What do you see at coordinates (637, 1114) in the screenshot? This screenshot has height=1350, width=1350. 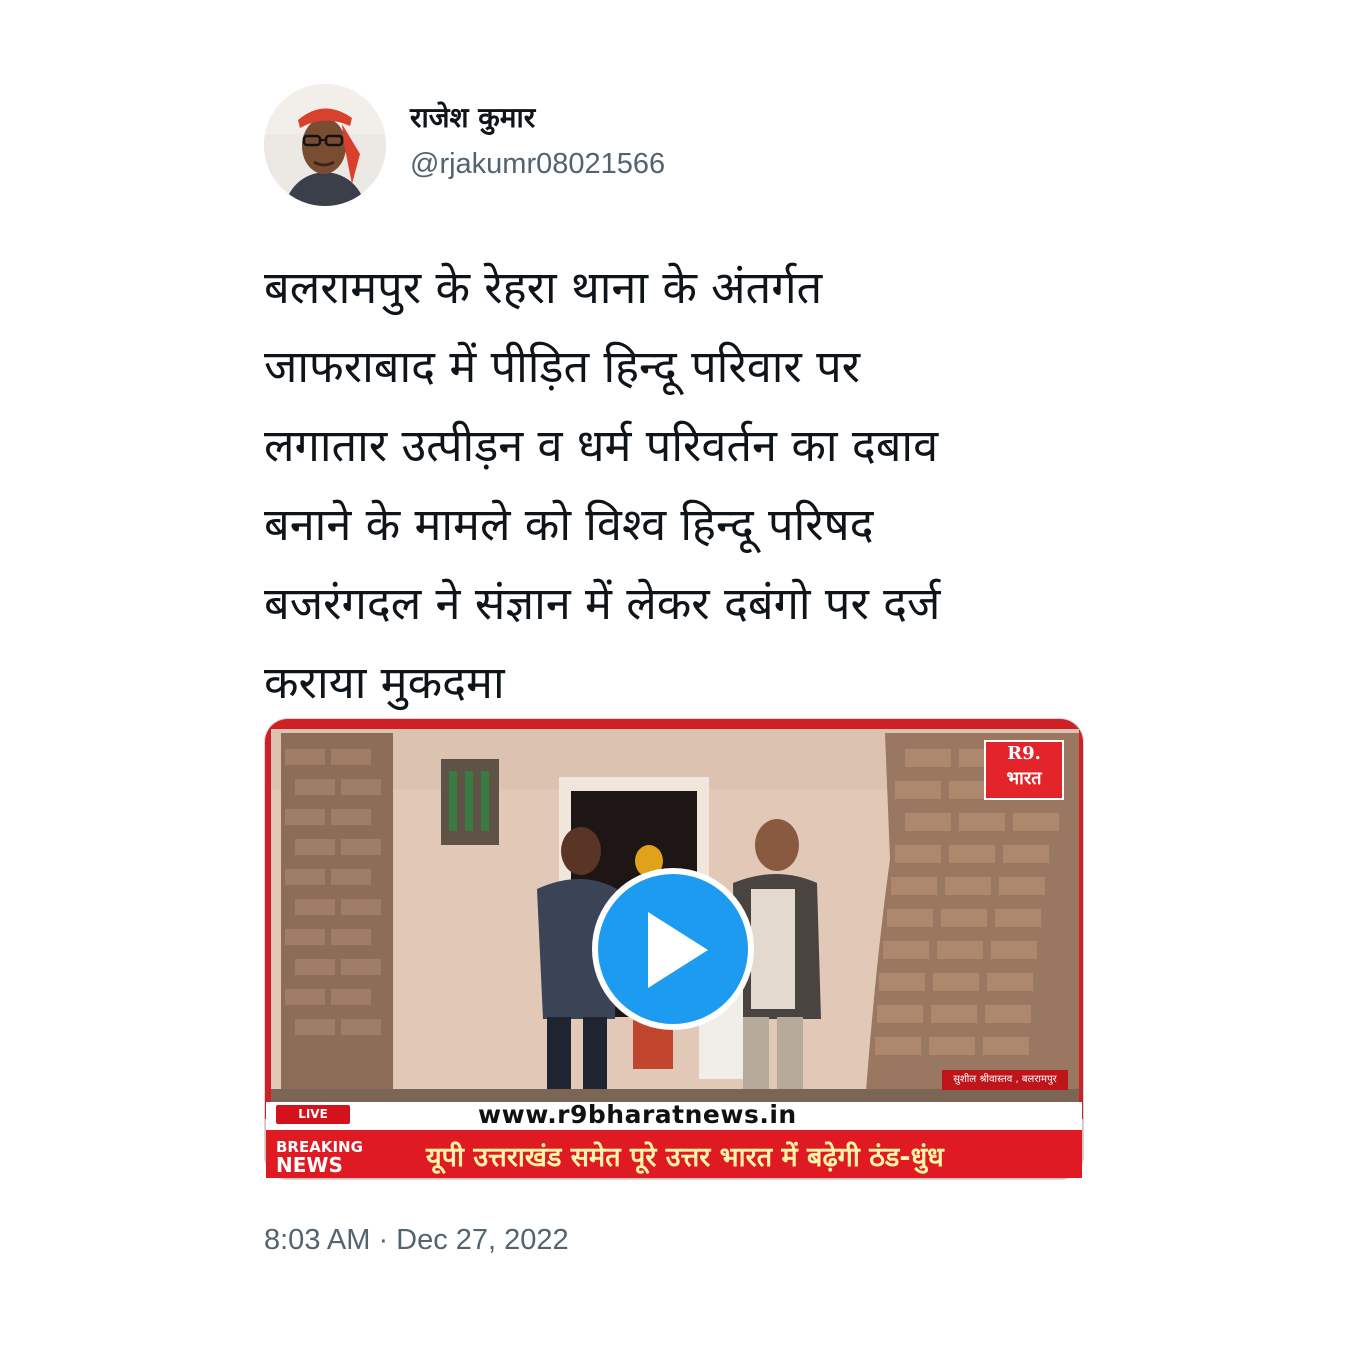 I see `channel-url: www.r9bharatnews.in` at bounding box center [637, 1114].